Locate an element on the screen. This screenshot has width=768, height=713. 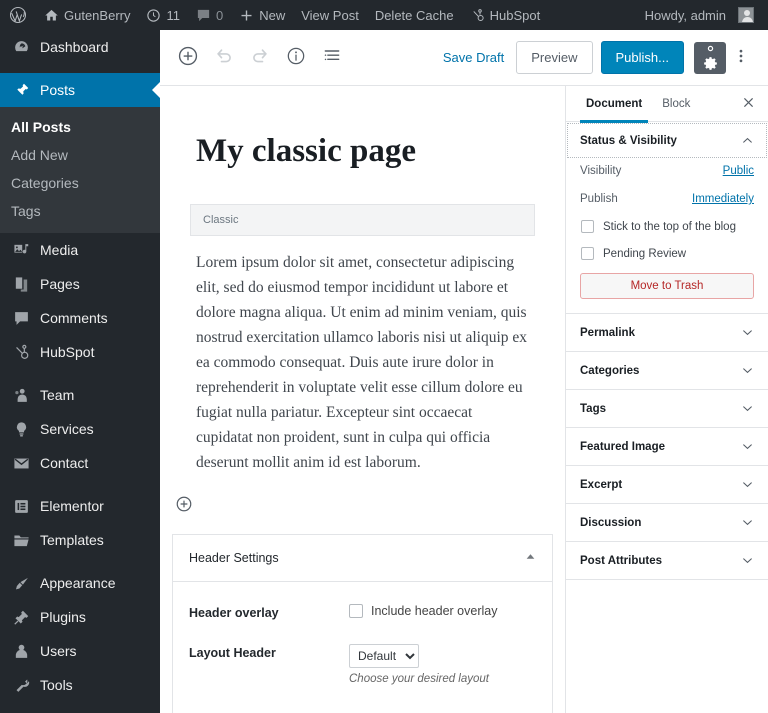
header-overlay-checkbox-line: Include header overlay is located at coordinates (442, 610).